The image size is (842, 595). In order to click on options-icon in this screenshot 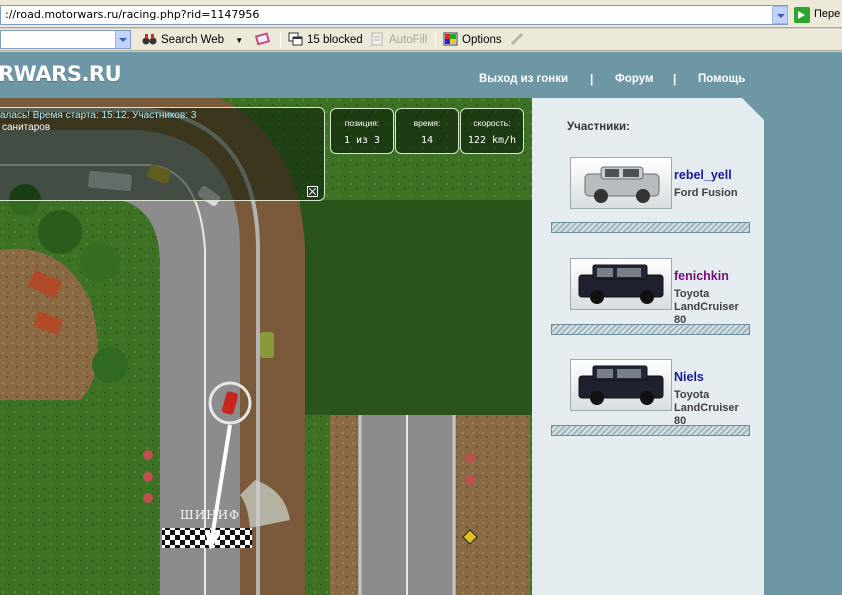, I will do `click(450, 39)`.